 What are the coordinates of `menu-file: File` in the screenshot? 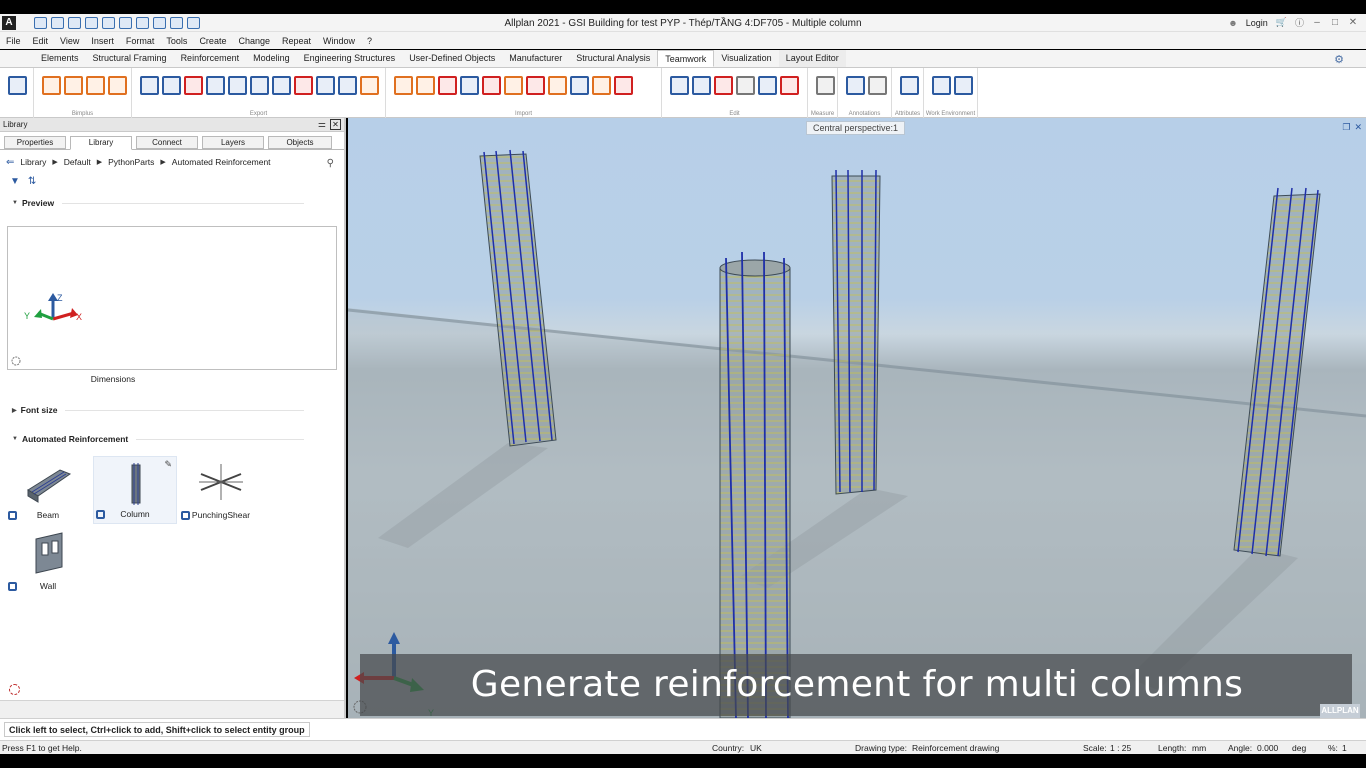 It's located at (13, 41).